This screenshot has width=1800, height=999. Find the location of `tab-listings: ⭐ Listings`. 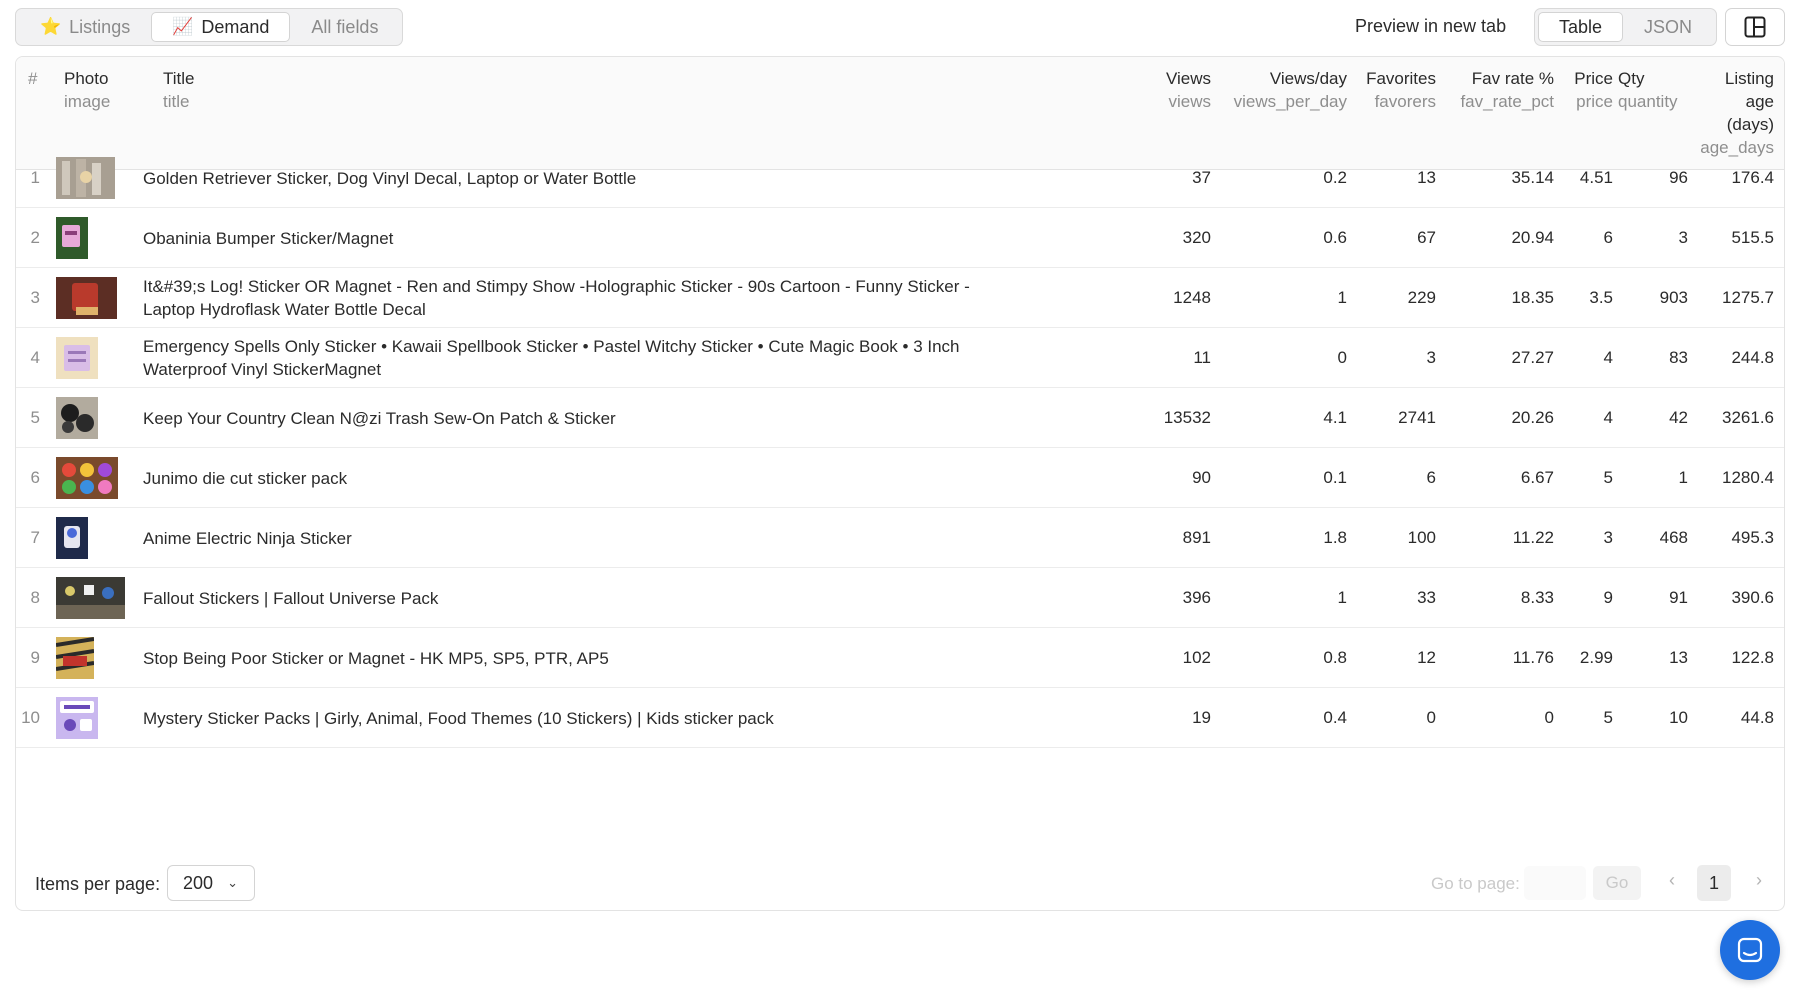

tab-listings: ⭐ Listings is located at coordinates (85, 27).